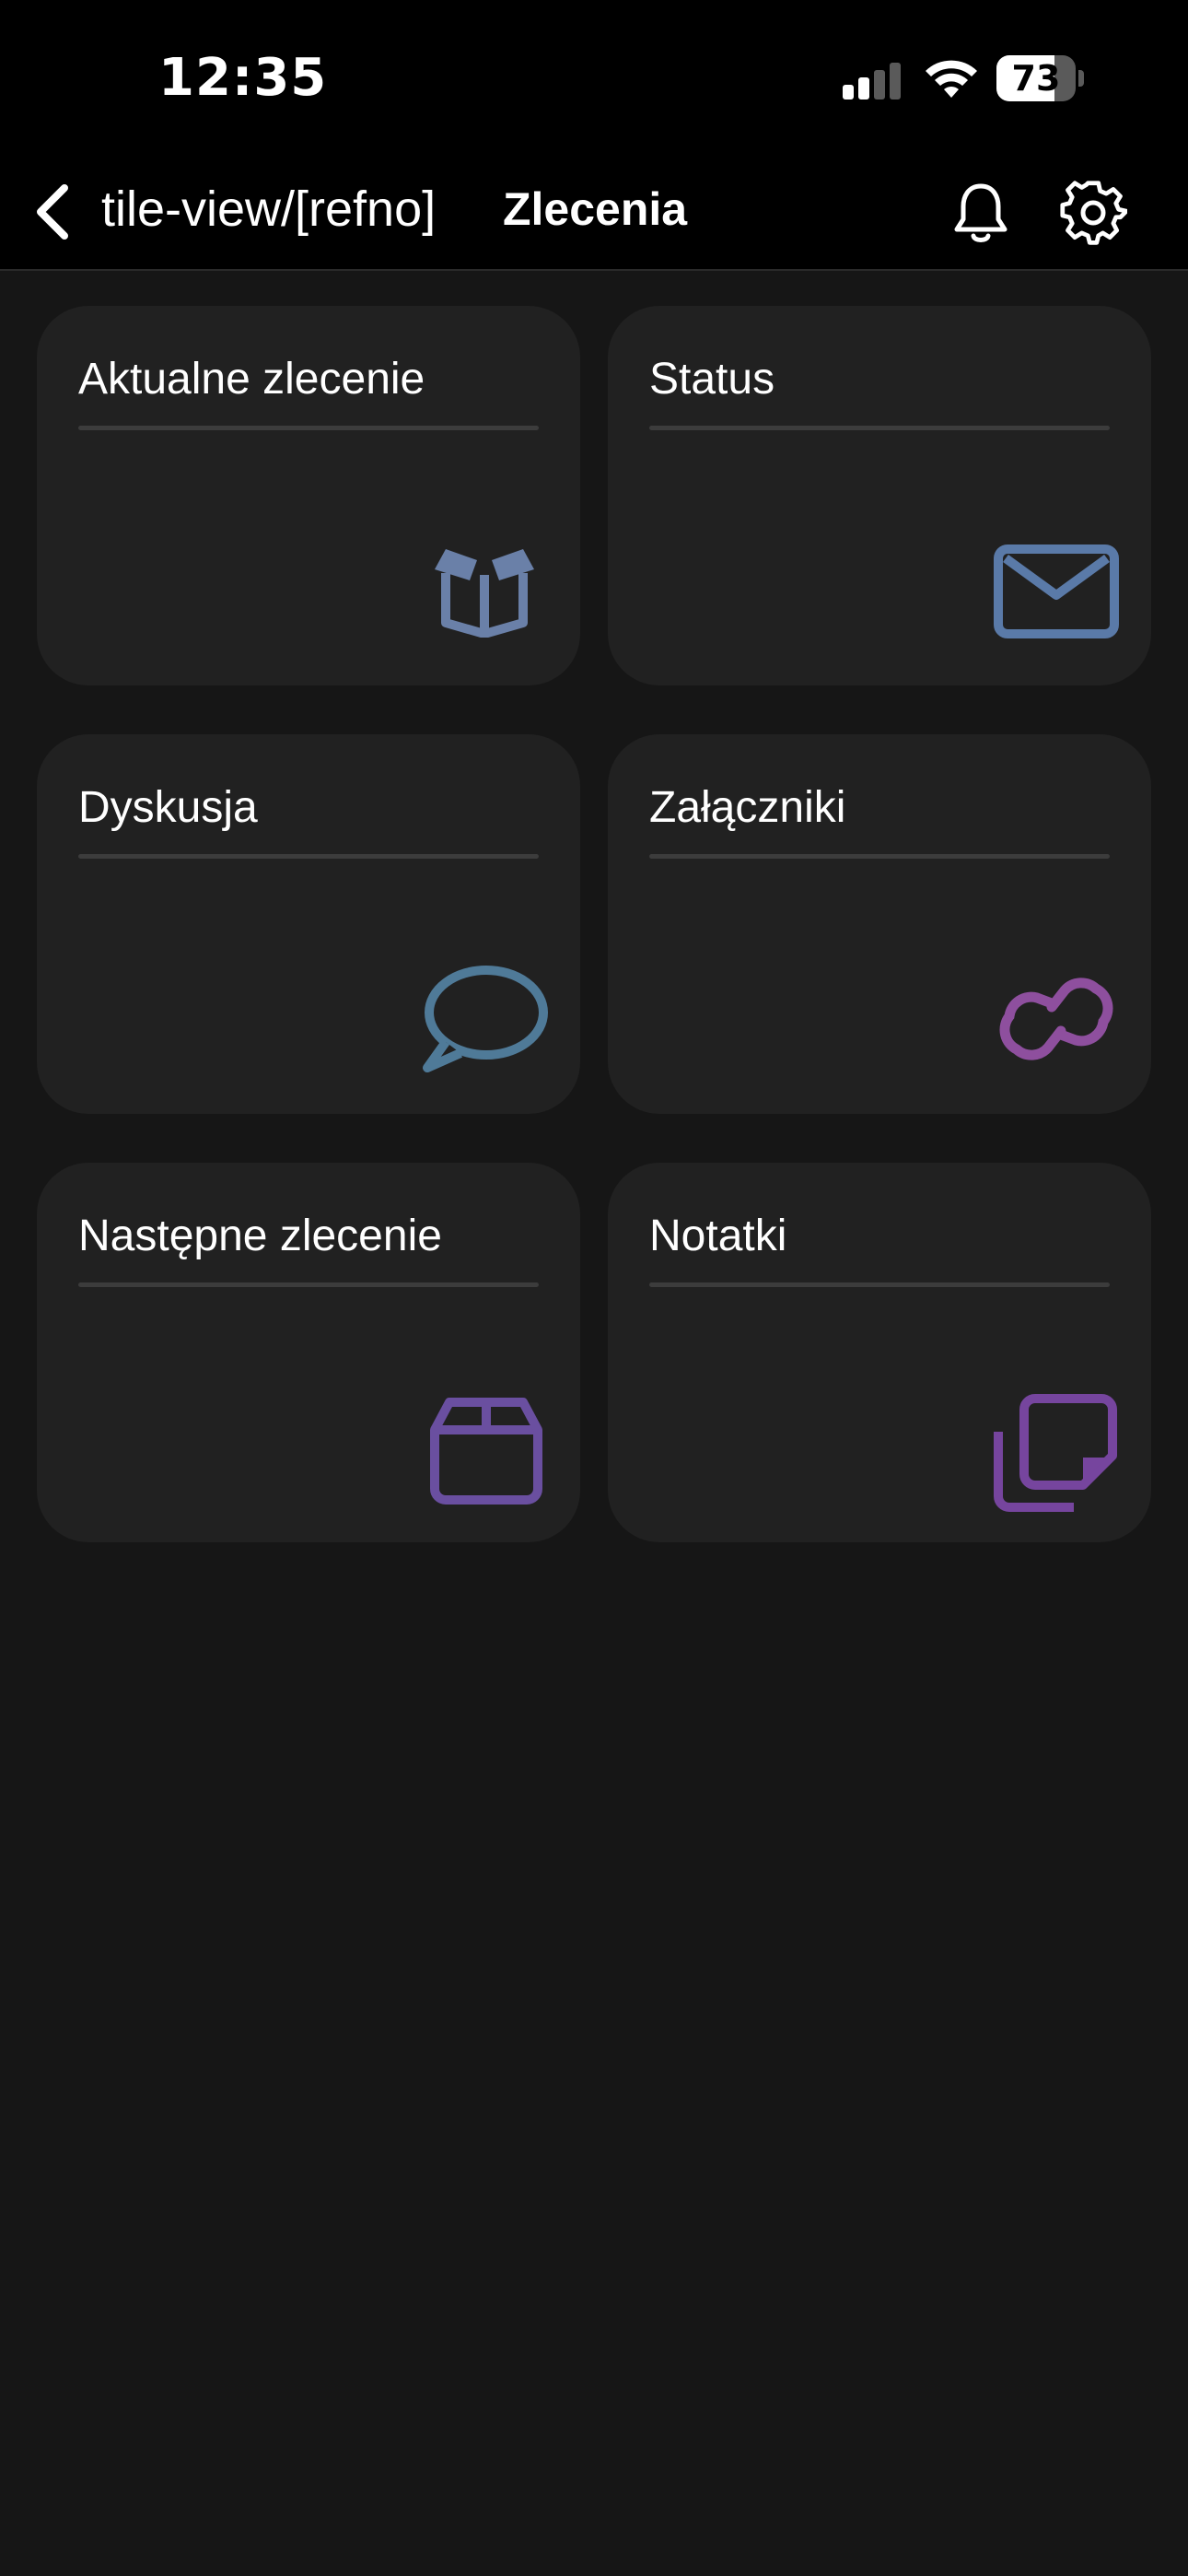 The height and width of the screenshot is (2576, 1188). What do you see at coordinates (1055, 1453) in the screenshot?
I see `notes-stack-icon` at bounding box center [1055, 1453].